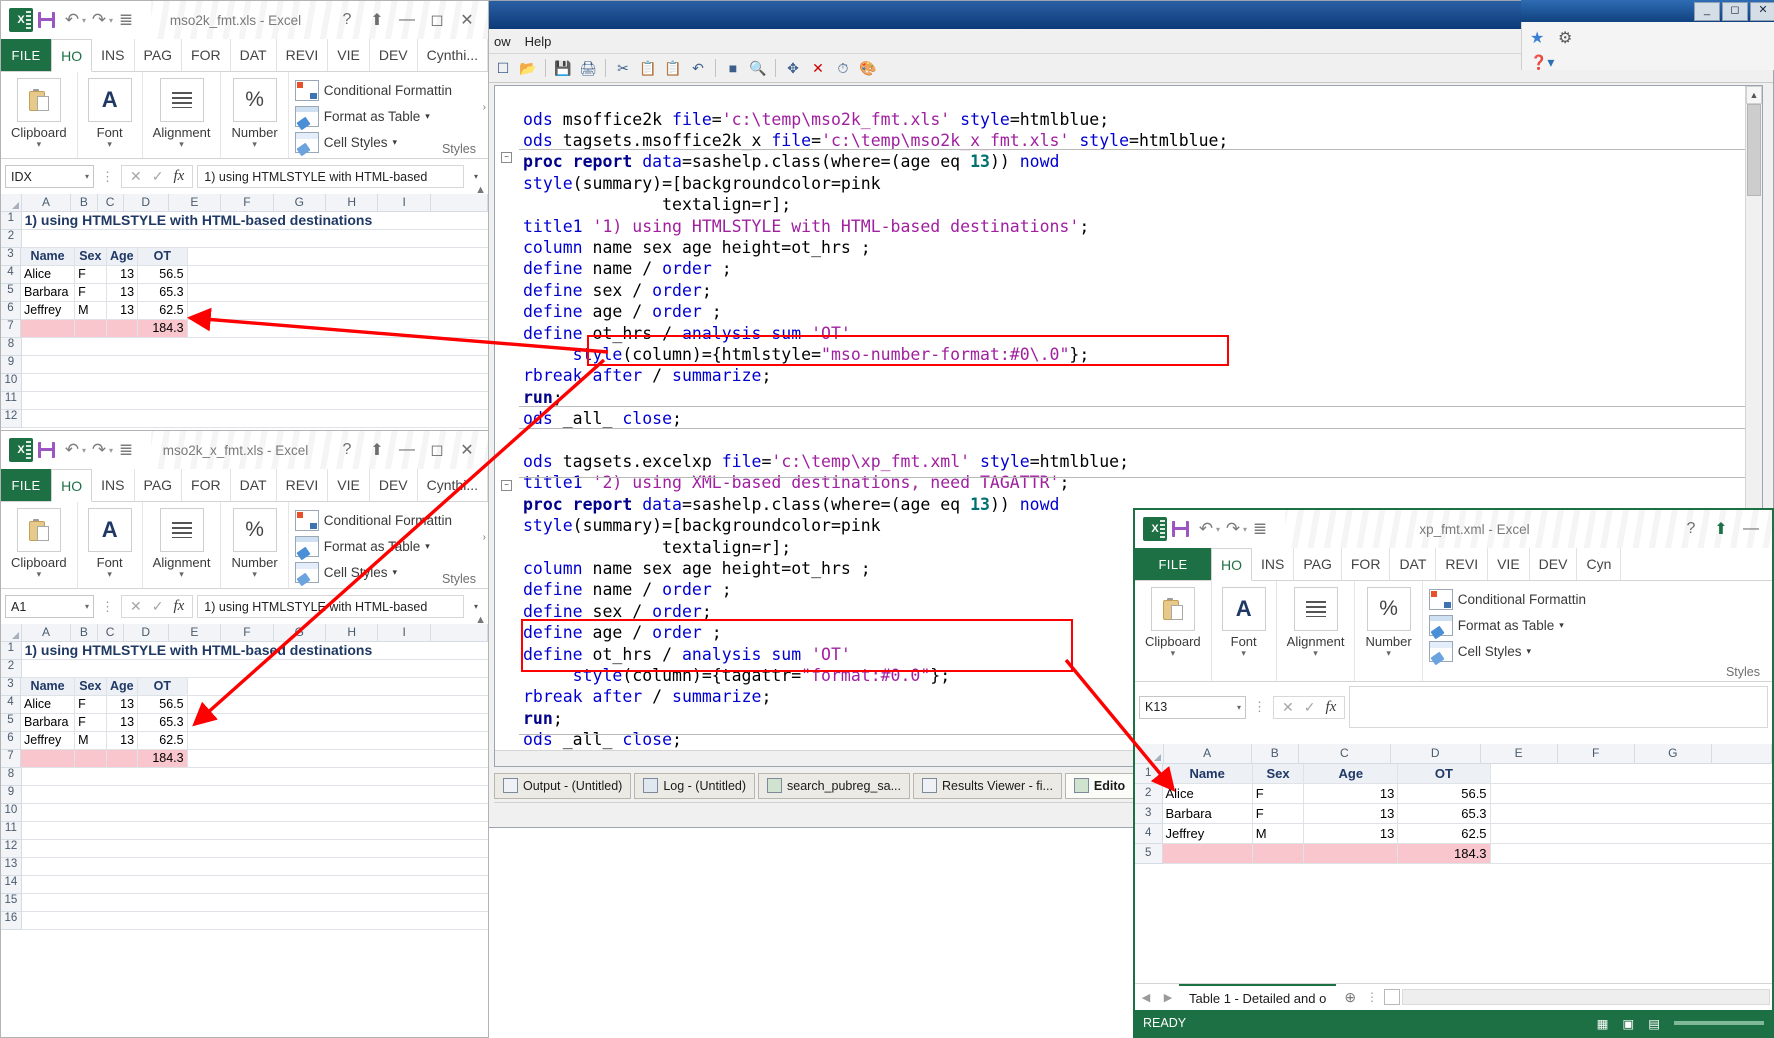  Describe the element at coordinates (1453, 564) in the screenshot. I see `excel3-ribbon-tabs: FILE HO INS PAG FOR DAT REVI VIE DEV Cyn` at that location.